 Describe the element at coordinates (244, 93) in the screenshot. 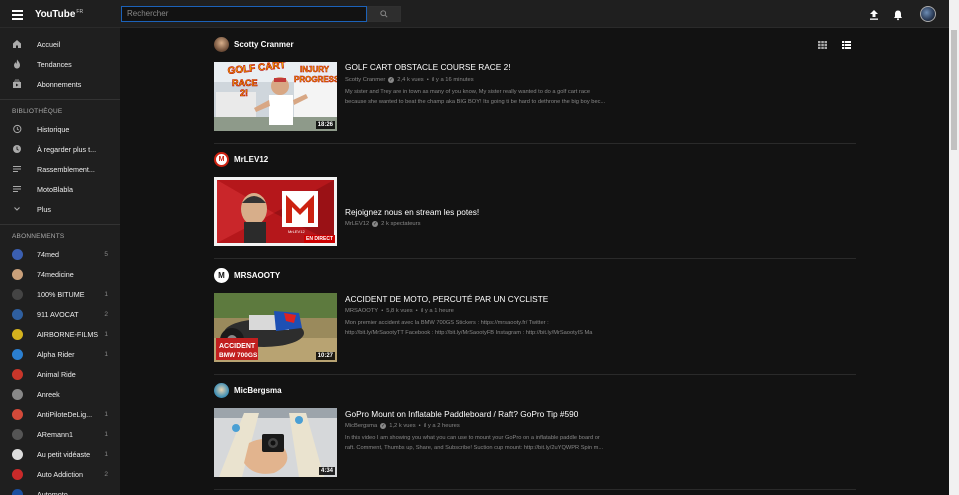

I see `thumbnail-text: 2!` at that location.